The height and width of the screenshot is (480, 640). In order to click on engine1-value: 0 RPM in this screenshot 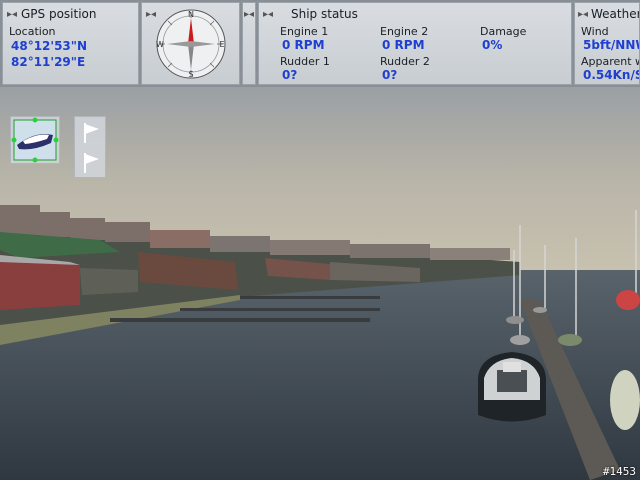, I will do `click(303, 45)`.